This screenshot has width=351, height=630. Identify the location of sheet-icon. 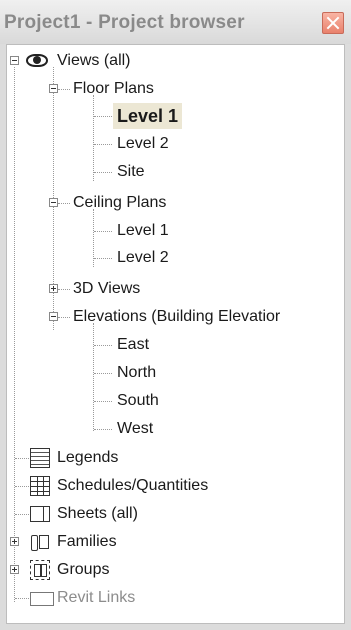
(40, 514).